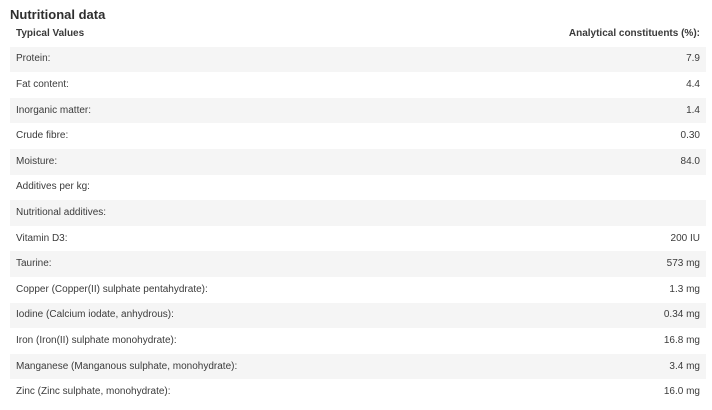 This screenshot has width=712, height=410. I want to click on table-row: Taurine: 573 mg, so click(358, 264).